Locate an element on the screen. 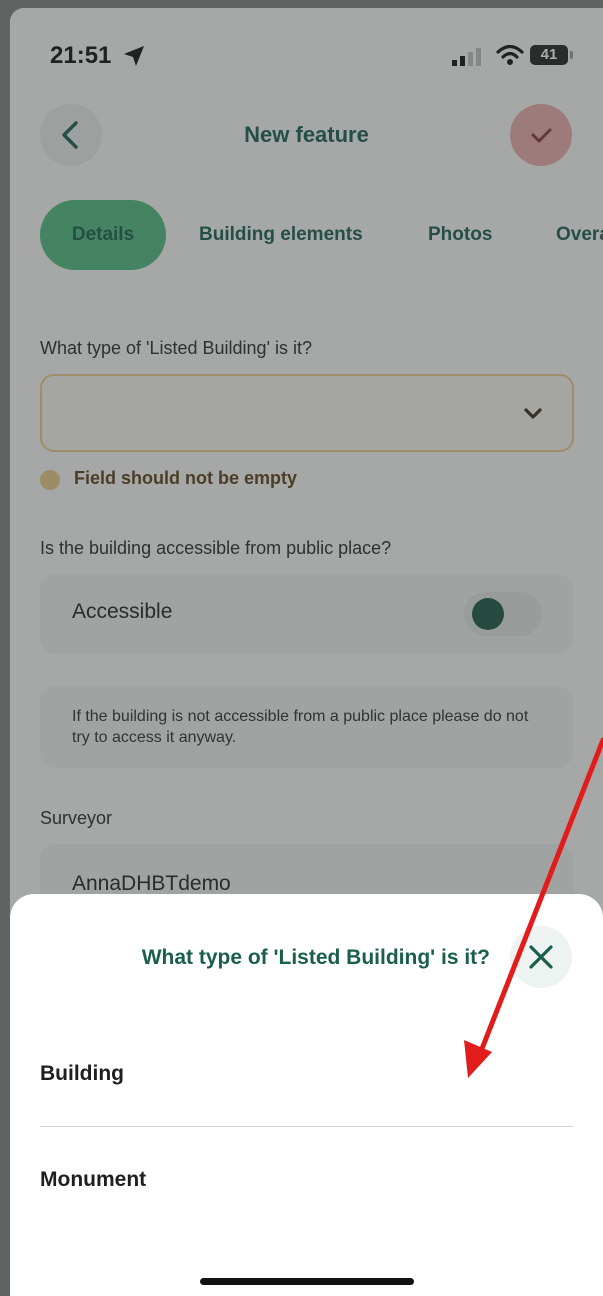 The height and width of the screenshot is (1296, 603). sheet-title: What type of 'Listed Building' is it? is located at coordinates (315, 957).